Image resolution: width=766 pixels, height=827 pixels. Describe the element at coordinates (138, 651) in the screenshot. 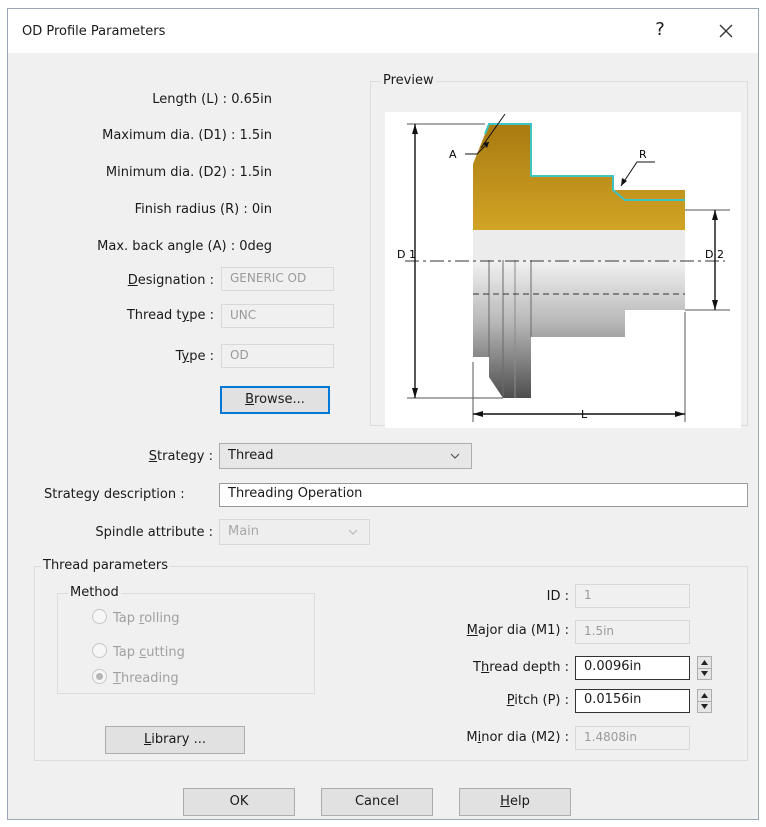

I see `tap-cutting-radio: Tap cutting` at that location.